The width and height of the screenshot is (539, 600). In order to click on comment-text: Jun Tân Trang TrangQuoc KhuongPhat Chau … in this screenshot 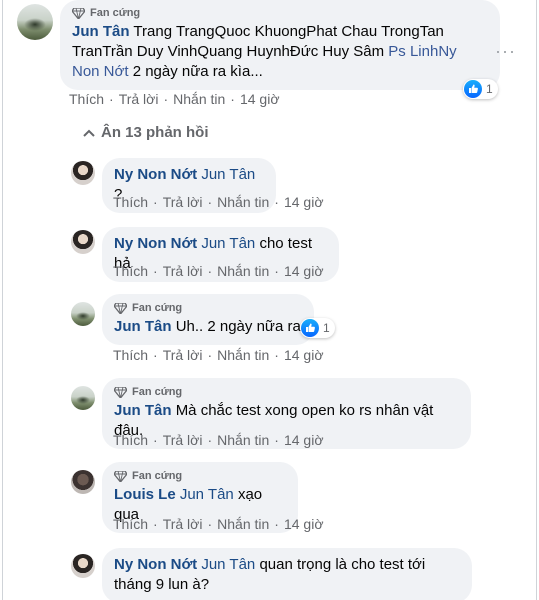, I will do `click(280, 52)`.